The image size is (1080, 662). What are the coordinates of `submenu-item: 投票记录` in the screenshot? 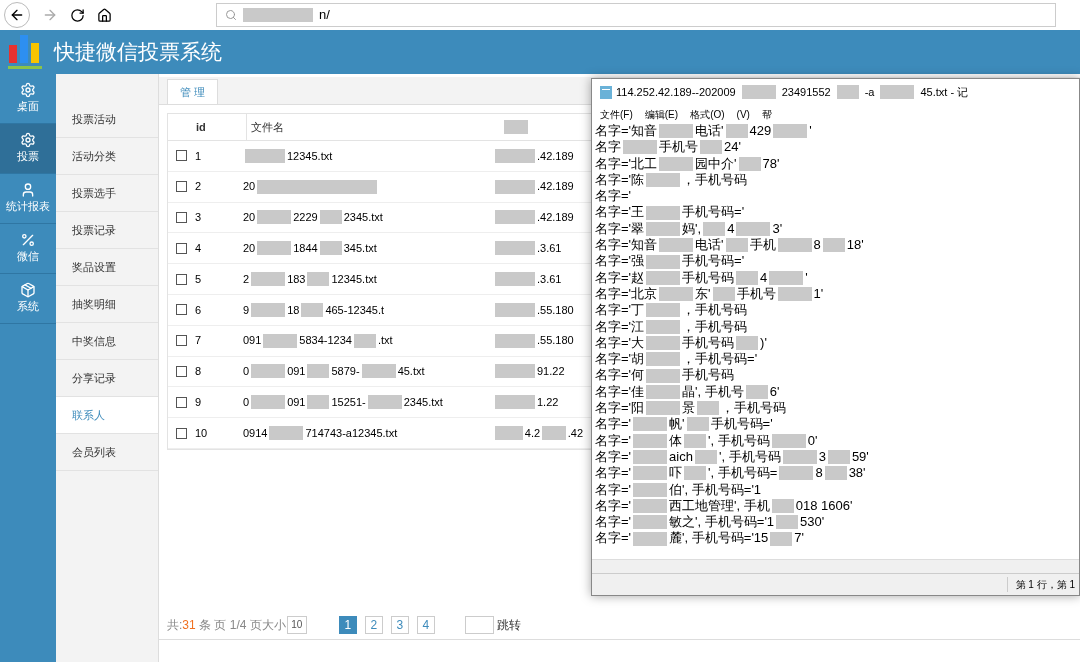 It's located at (107, 230).